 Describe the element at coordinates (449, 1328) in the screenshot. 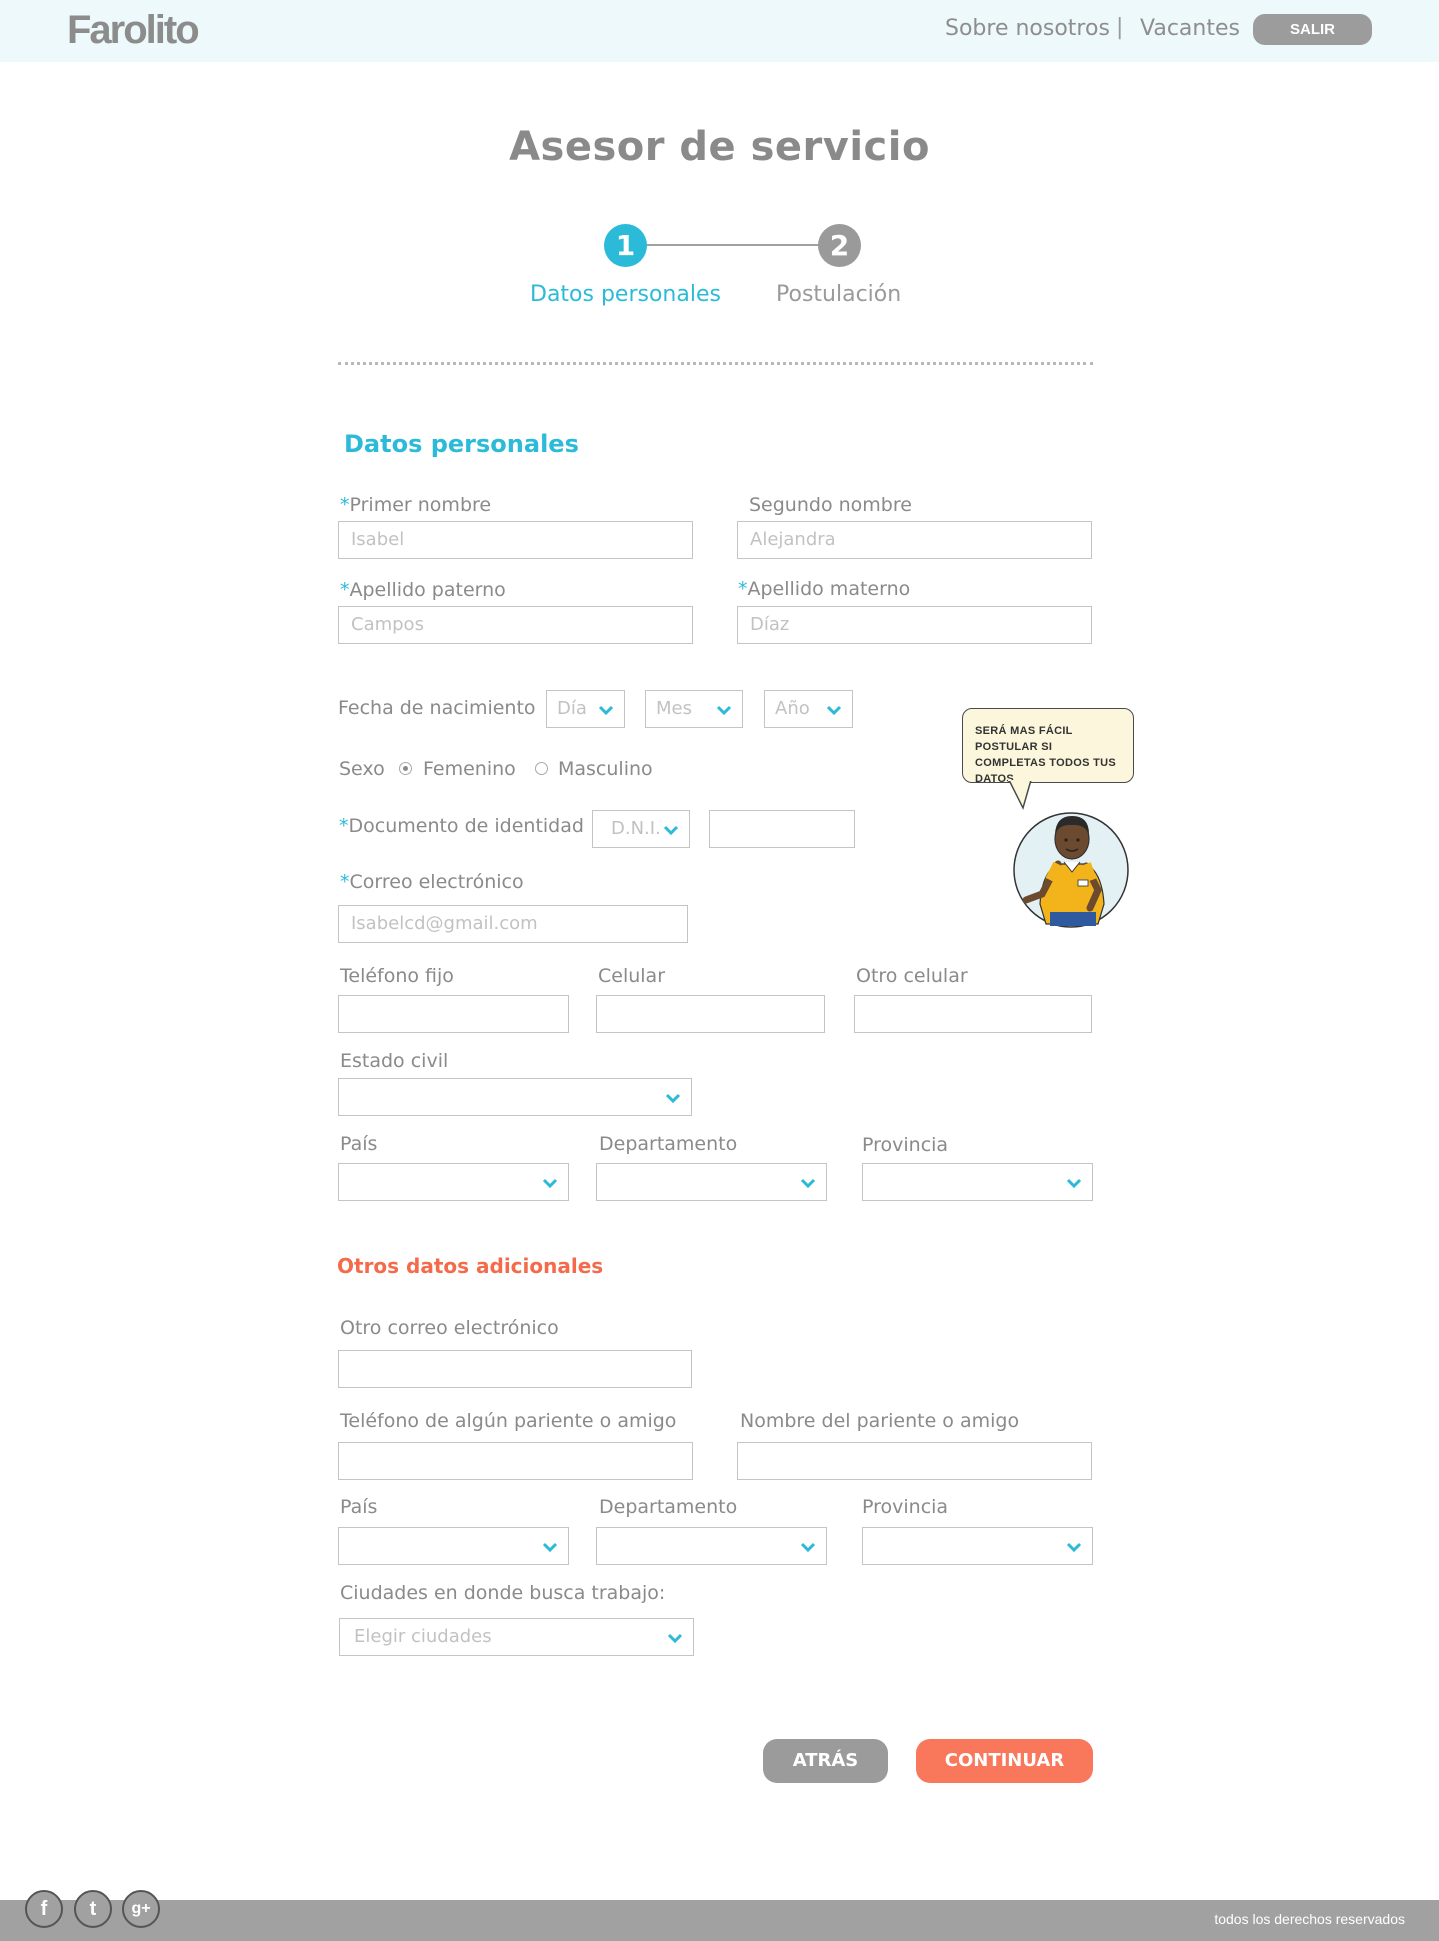

I see `other-email-label: Otro correo electrónico` at that location.